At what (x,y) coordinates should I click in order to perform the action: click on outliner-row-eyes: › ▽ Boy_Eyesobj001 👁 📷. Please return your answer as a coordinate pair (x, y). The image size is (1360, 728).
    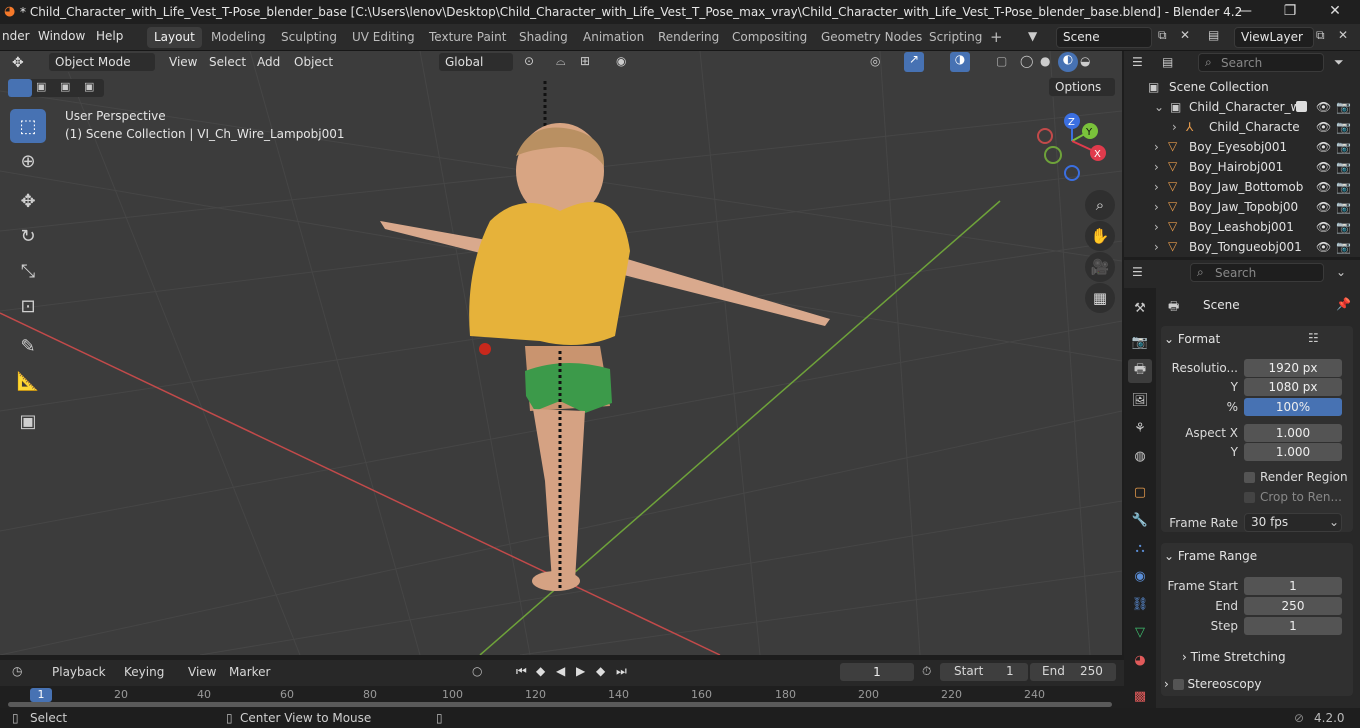
    Looking at the image, I should click on (1242, 147).